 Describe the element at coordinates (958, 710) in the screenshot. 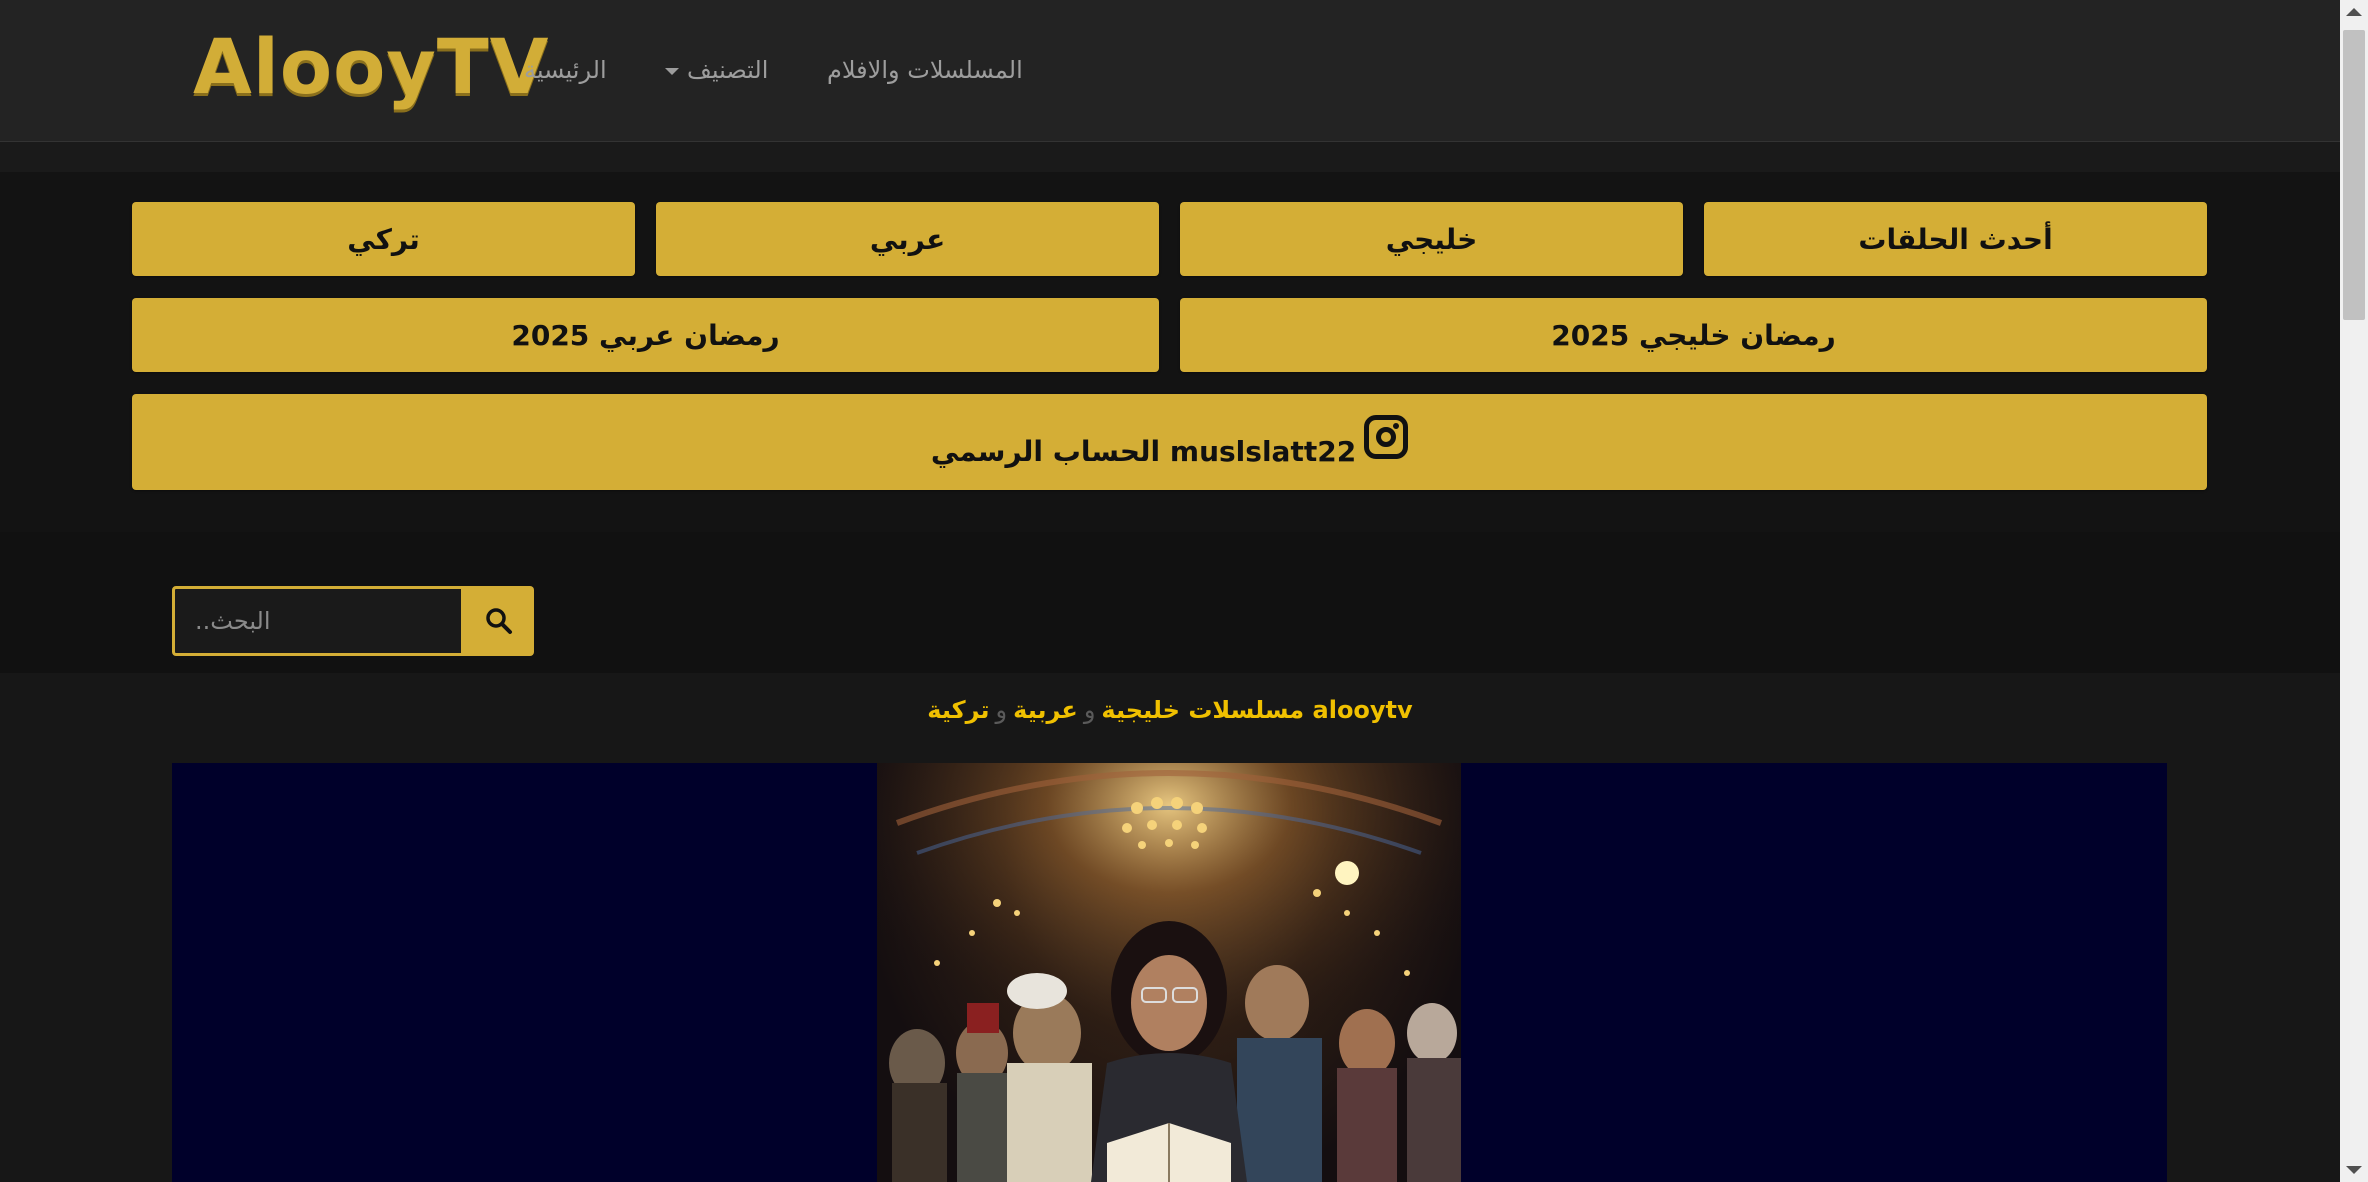

I see `tagline-part-turkish: تركية` at that location.